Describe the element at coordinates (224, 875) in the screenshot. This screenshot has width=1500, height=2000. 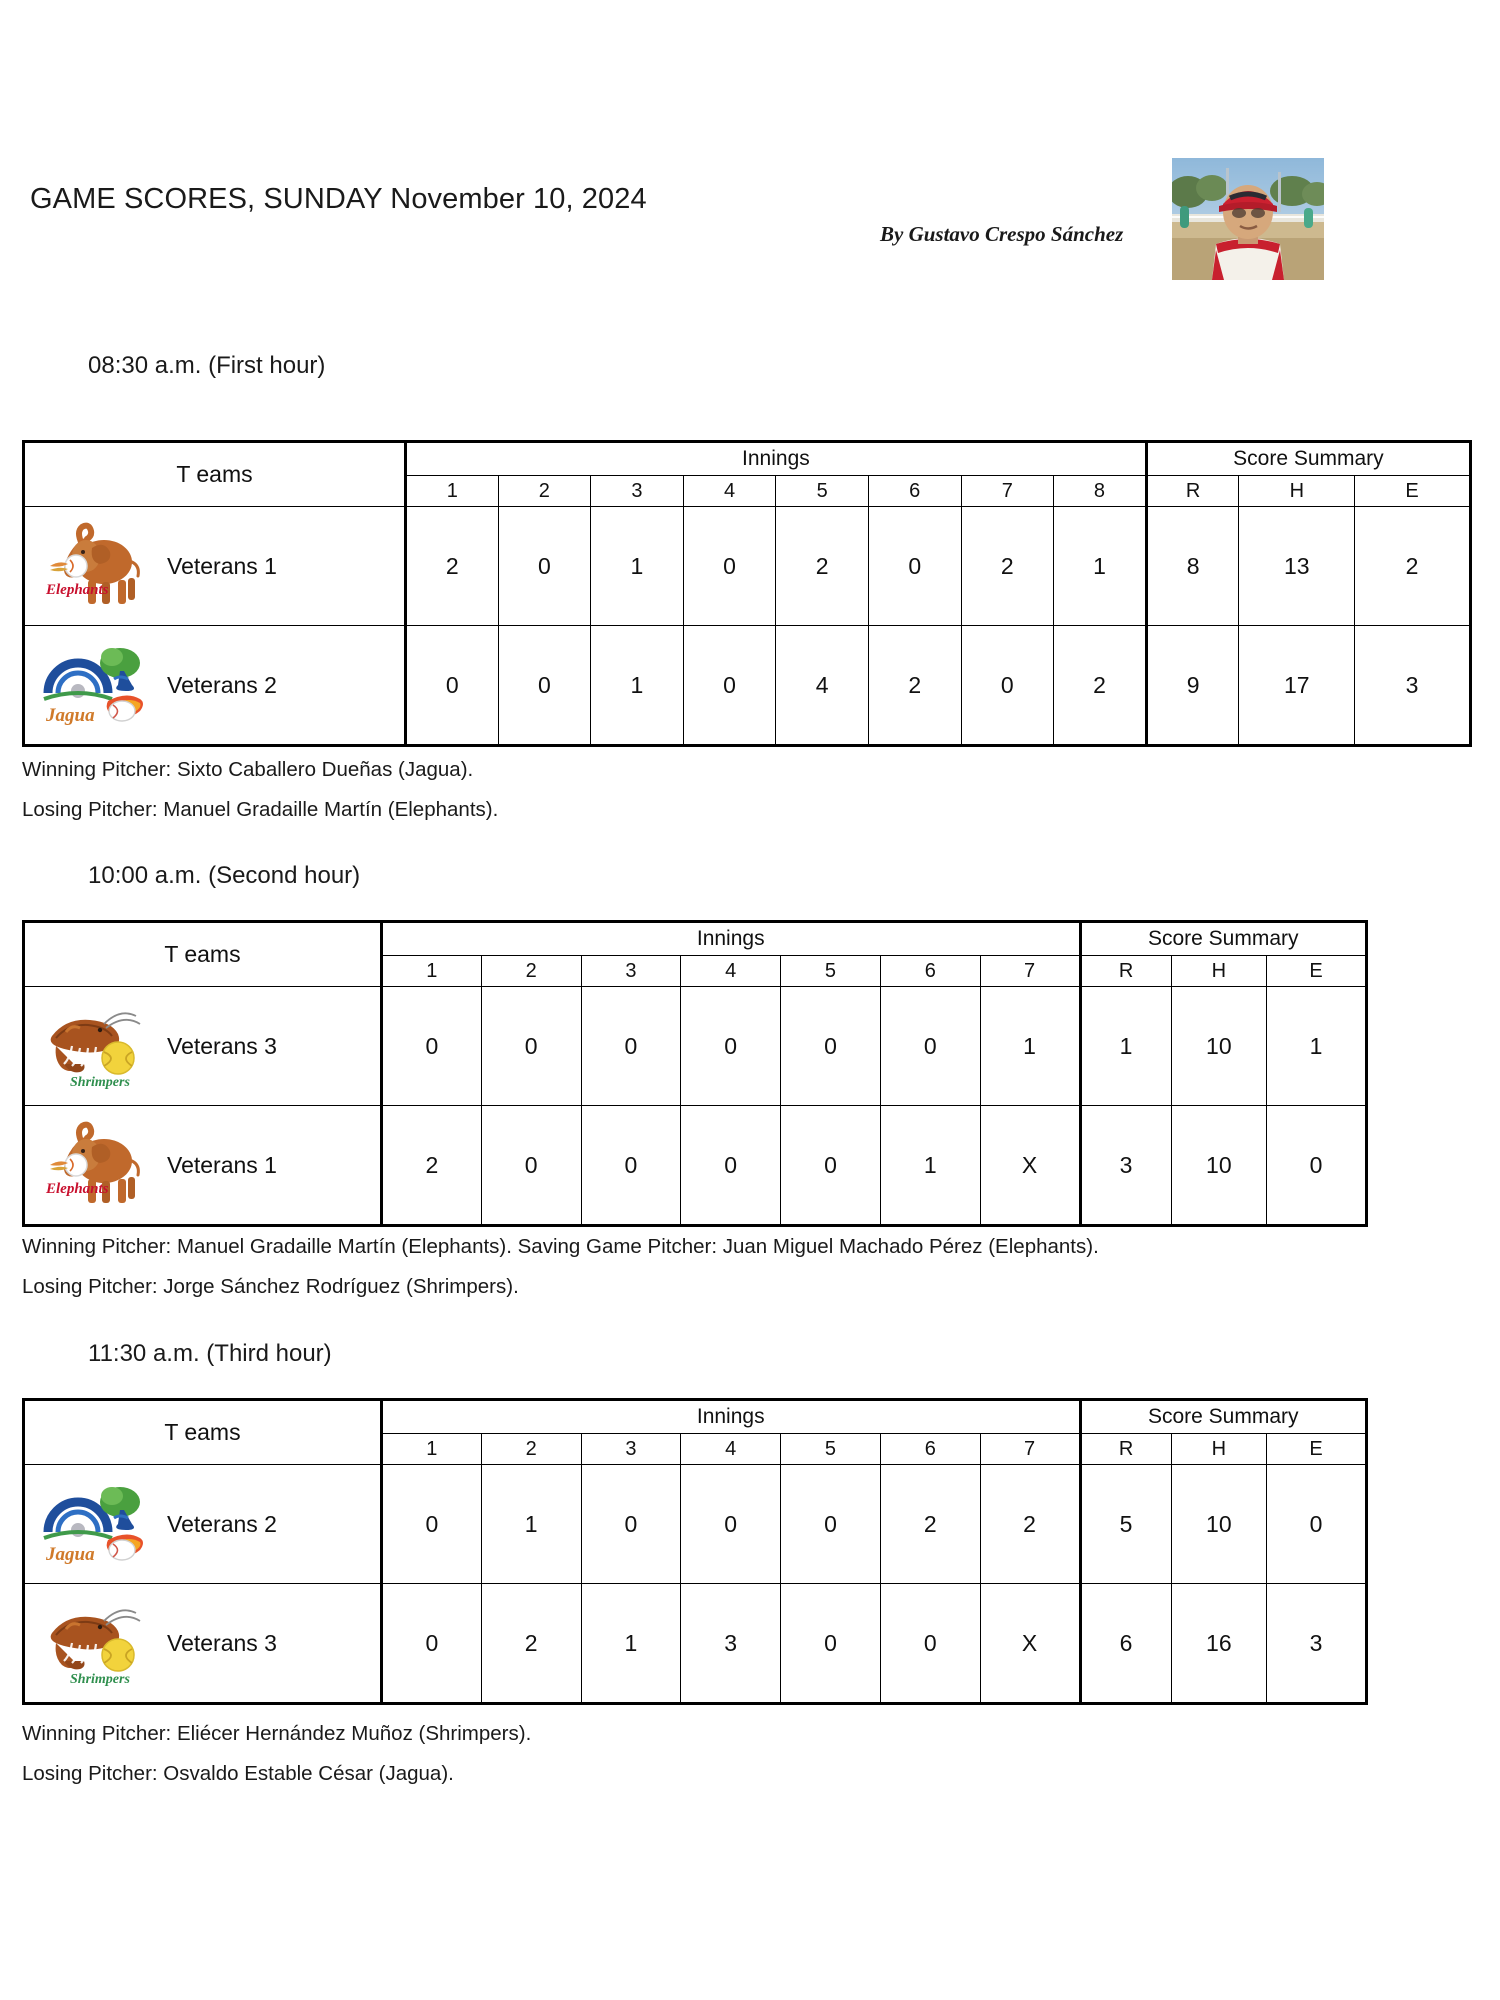
I see `time-heading-game-2: 10:00 a.m. (Second hour)` at that location.